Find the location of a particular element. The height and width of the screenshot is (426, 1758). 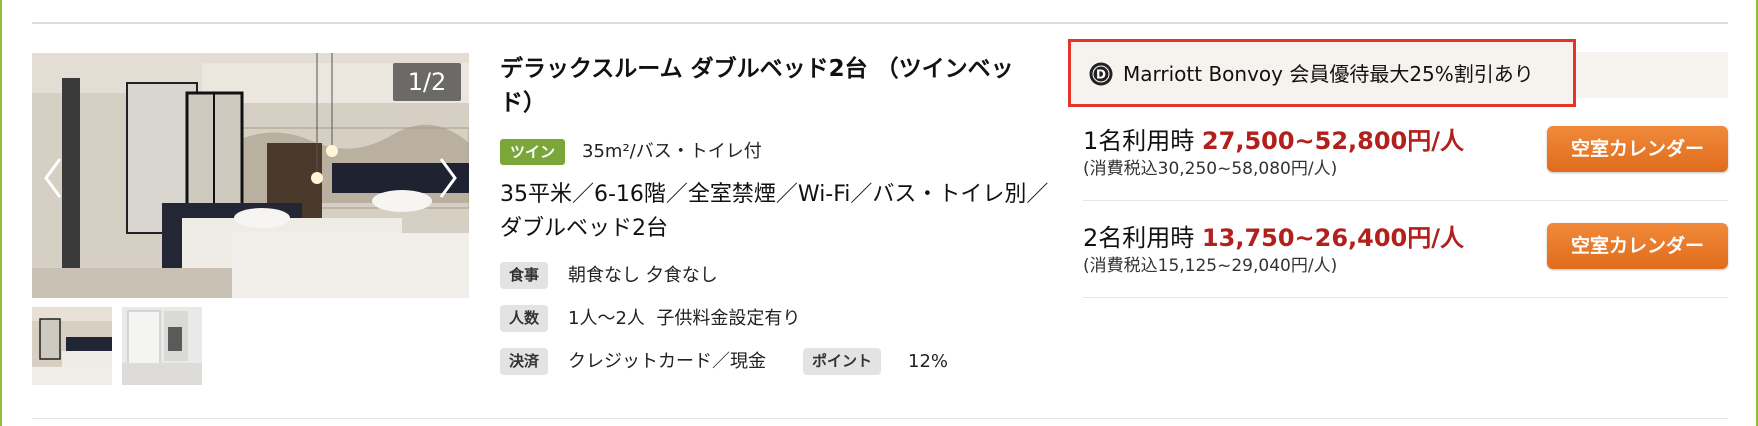

chevron-left-icon is located at coordinates (53, 178).